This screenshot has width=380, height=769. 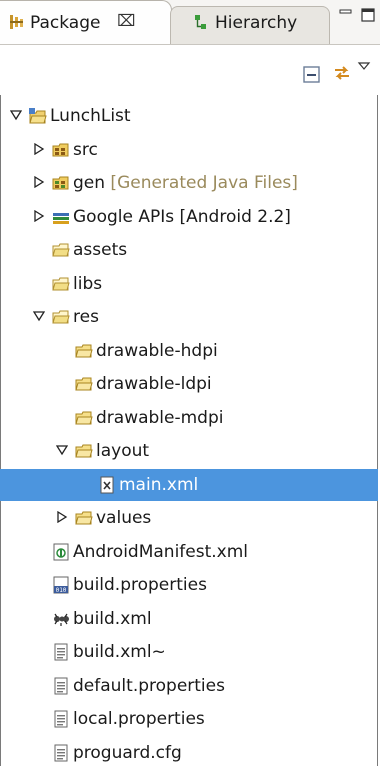 What do you see at coordinates (16, 22) in the screenshot?
I see `package-explorer-icon` at bounding box center [16, 22].